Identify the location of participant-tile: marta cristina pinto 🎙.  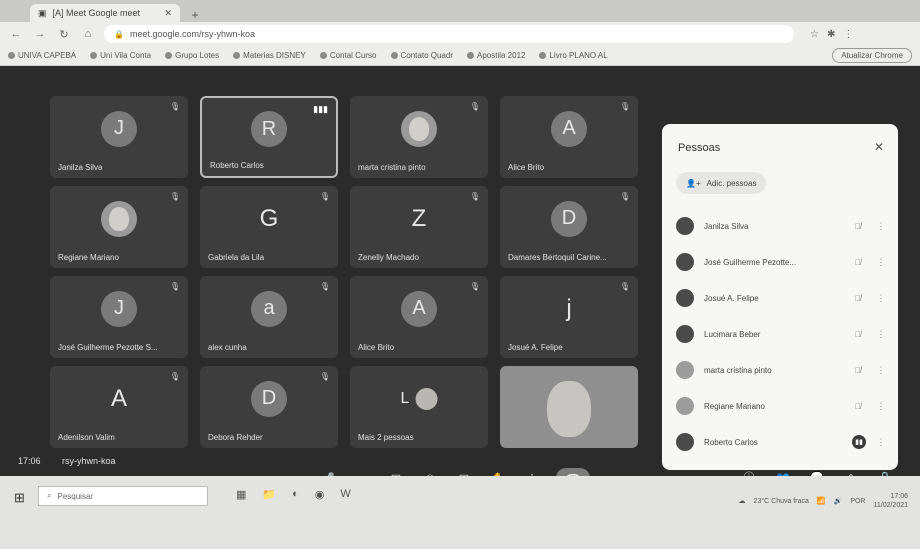
(419, 137).